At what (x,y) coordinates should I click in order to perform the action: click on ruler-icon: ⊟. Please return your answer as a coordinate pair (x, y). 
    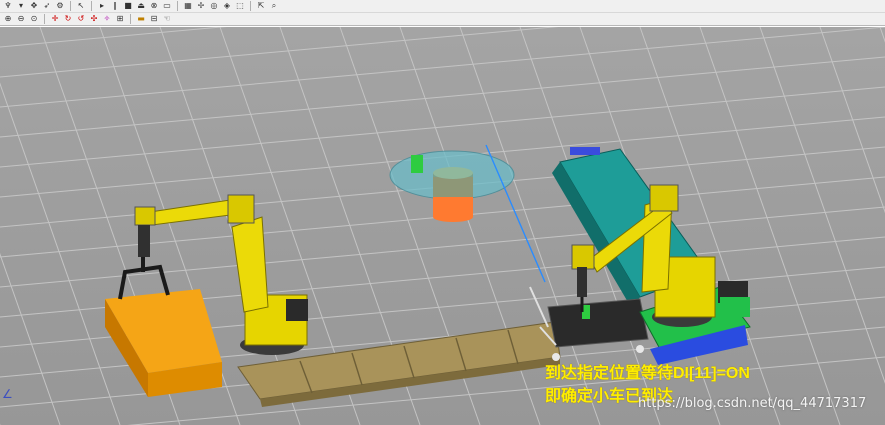
    Looking at the image, I should click on (154, 19).